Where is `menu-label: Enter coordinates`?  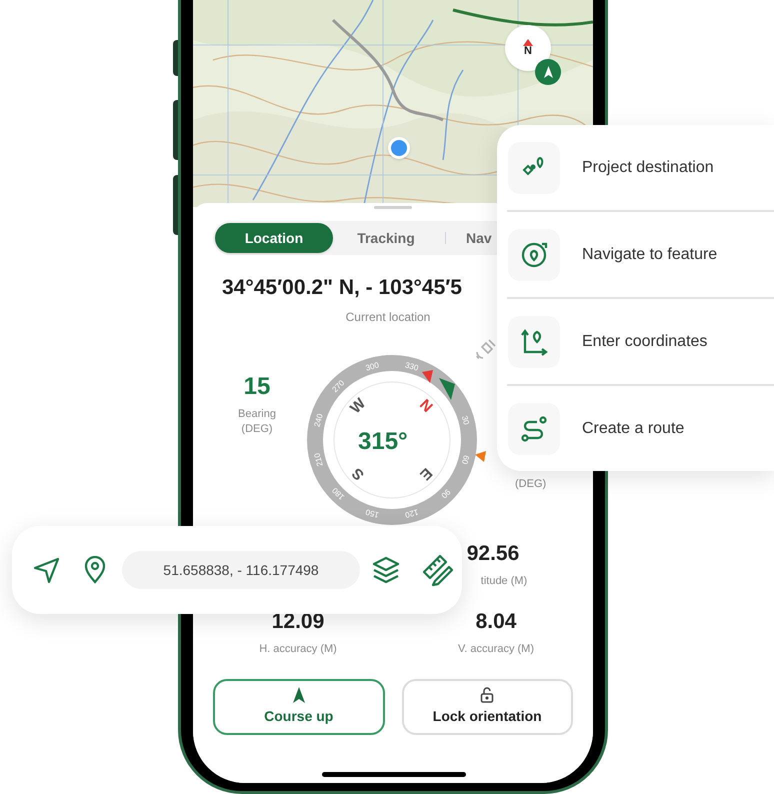 menu-label: Enter coordinates is located at coordinates (645, 342).